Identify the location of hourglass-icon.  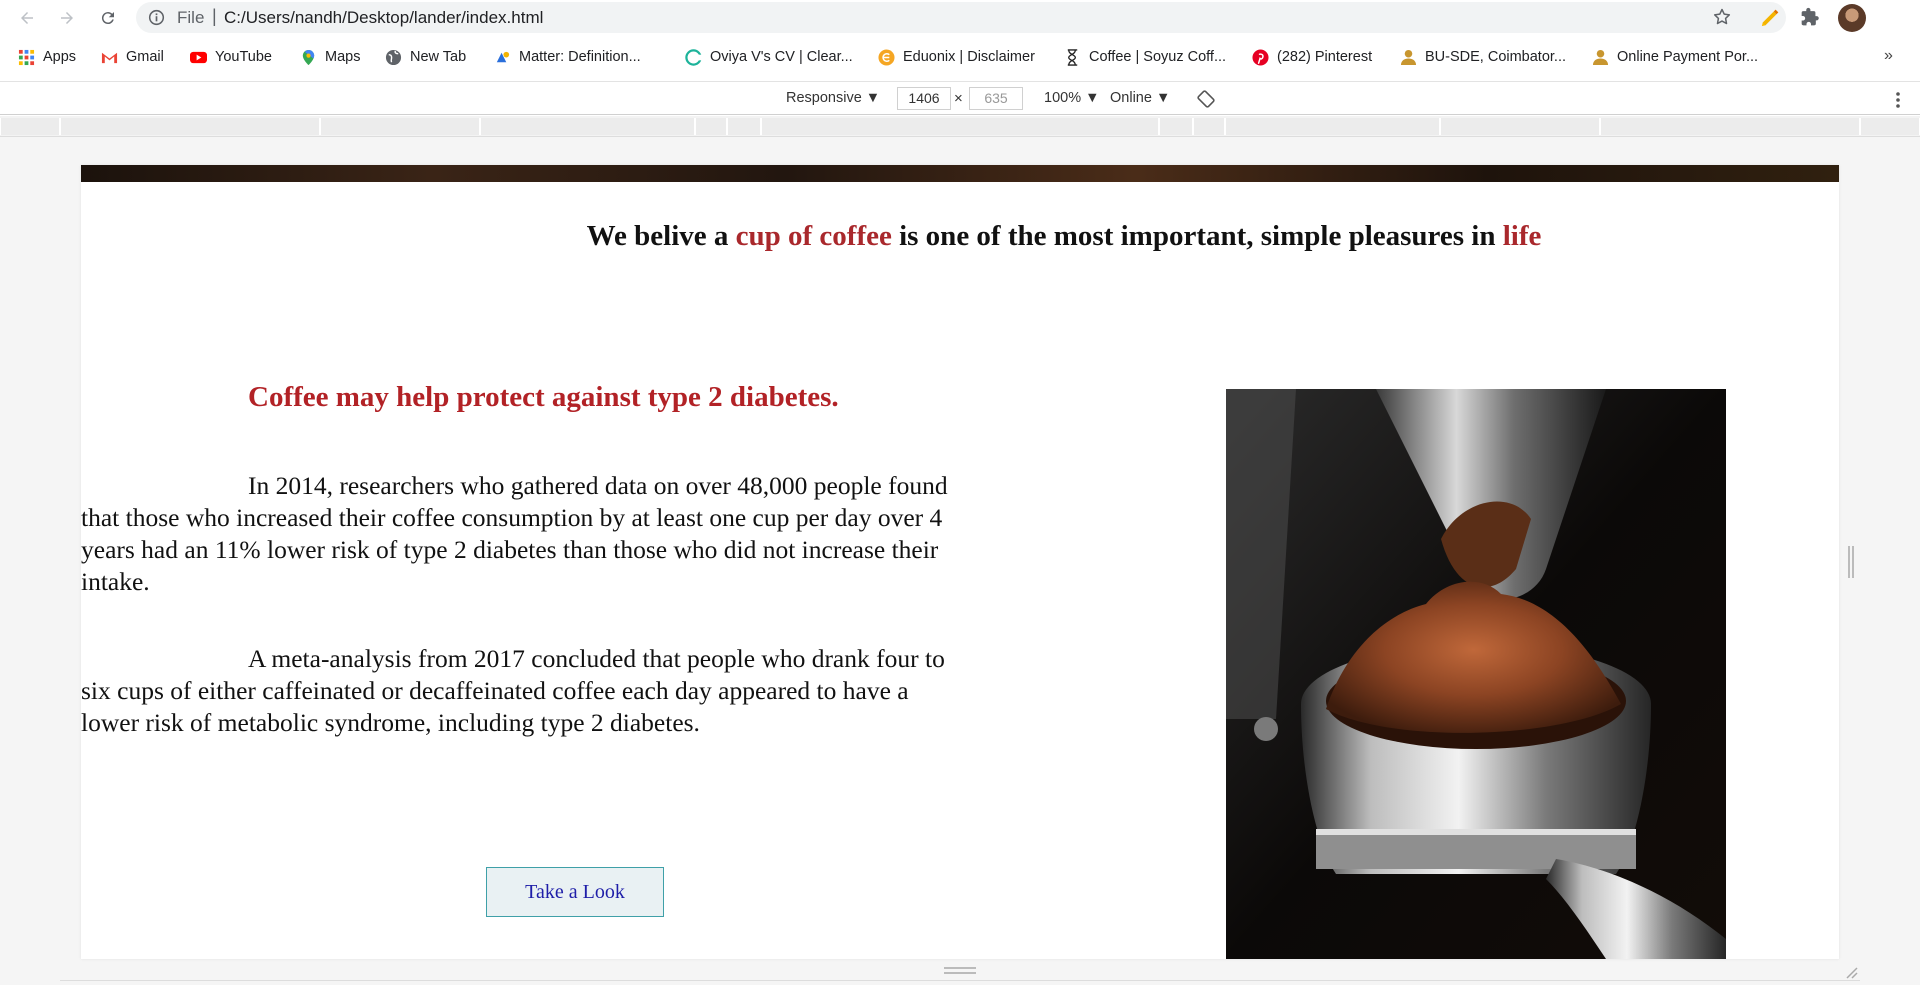
(1072, 57).